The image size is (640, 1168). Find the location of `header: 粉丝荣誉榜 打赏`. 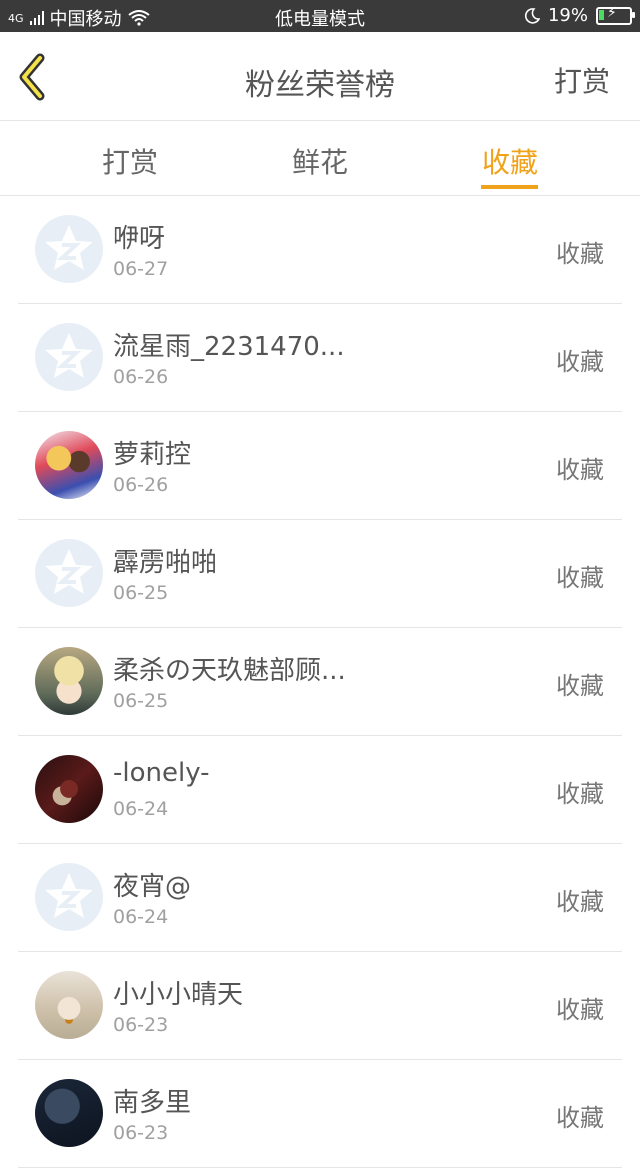

header: 粉丝荣誉榜 打赏 is located at coordinates (320, 76).